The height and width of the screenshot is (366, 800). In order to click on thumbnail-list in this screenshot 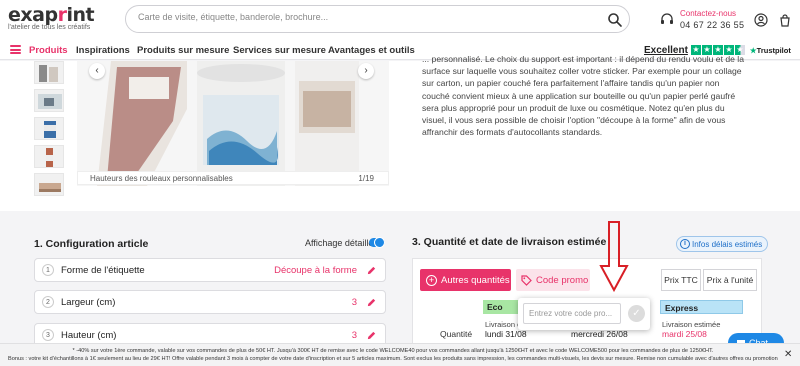, I will do `click(51, 131)`.